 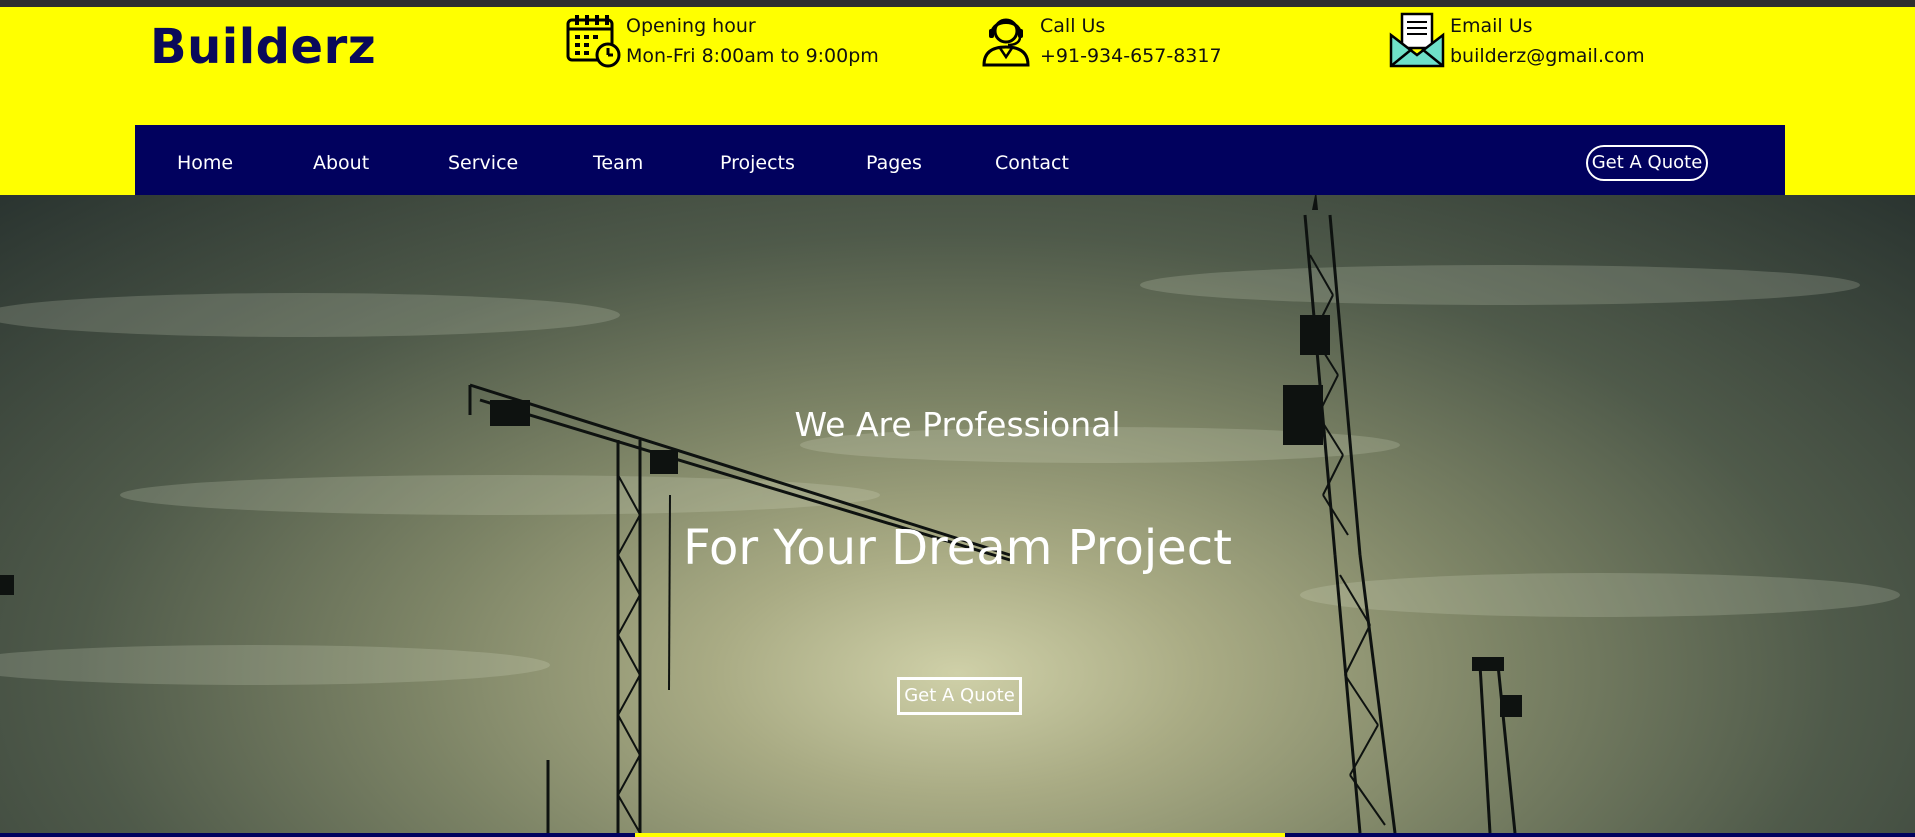 I want to click on top-strip, so click(x=957, y=3).